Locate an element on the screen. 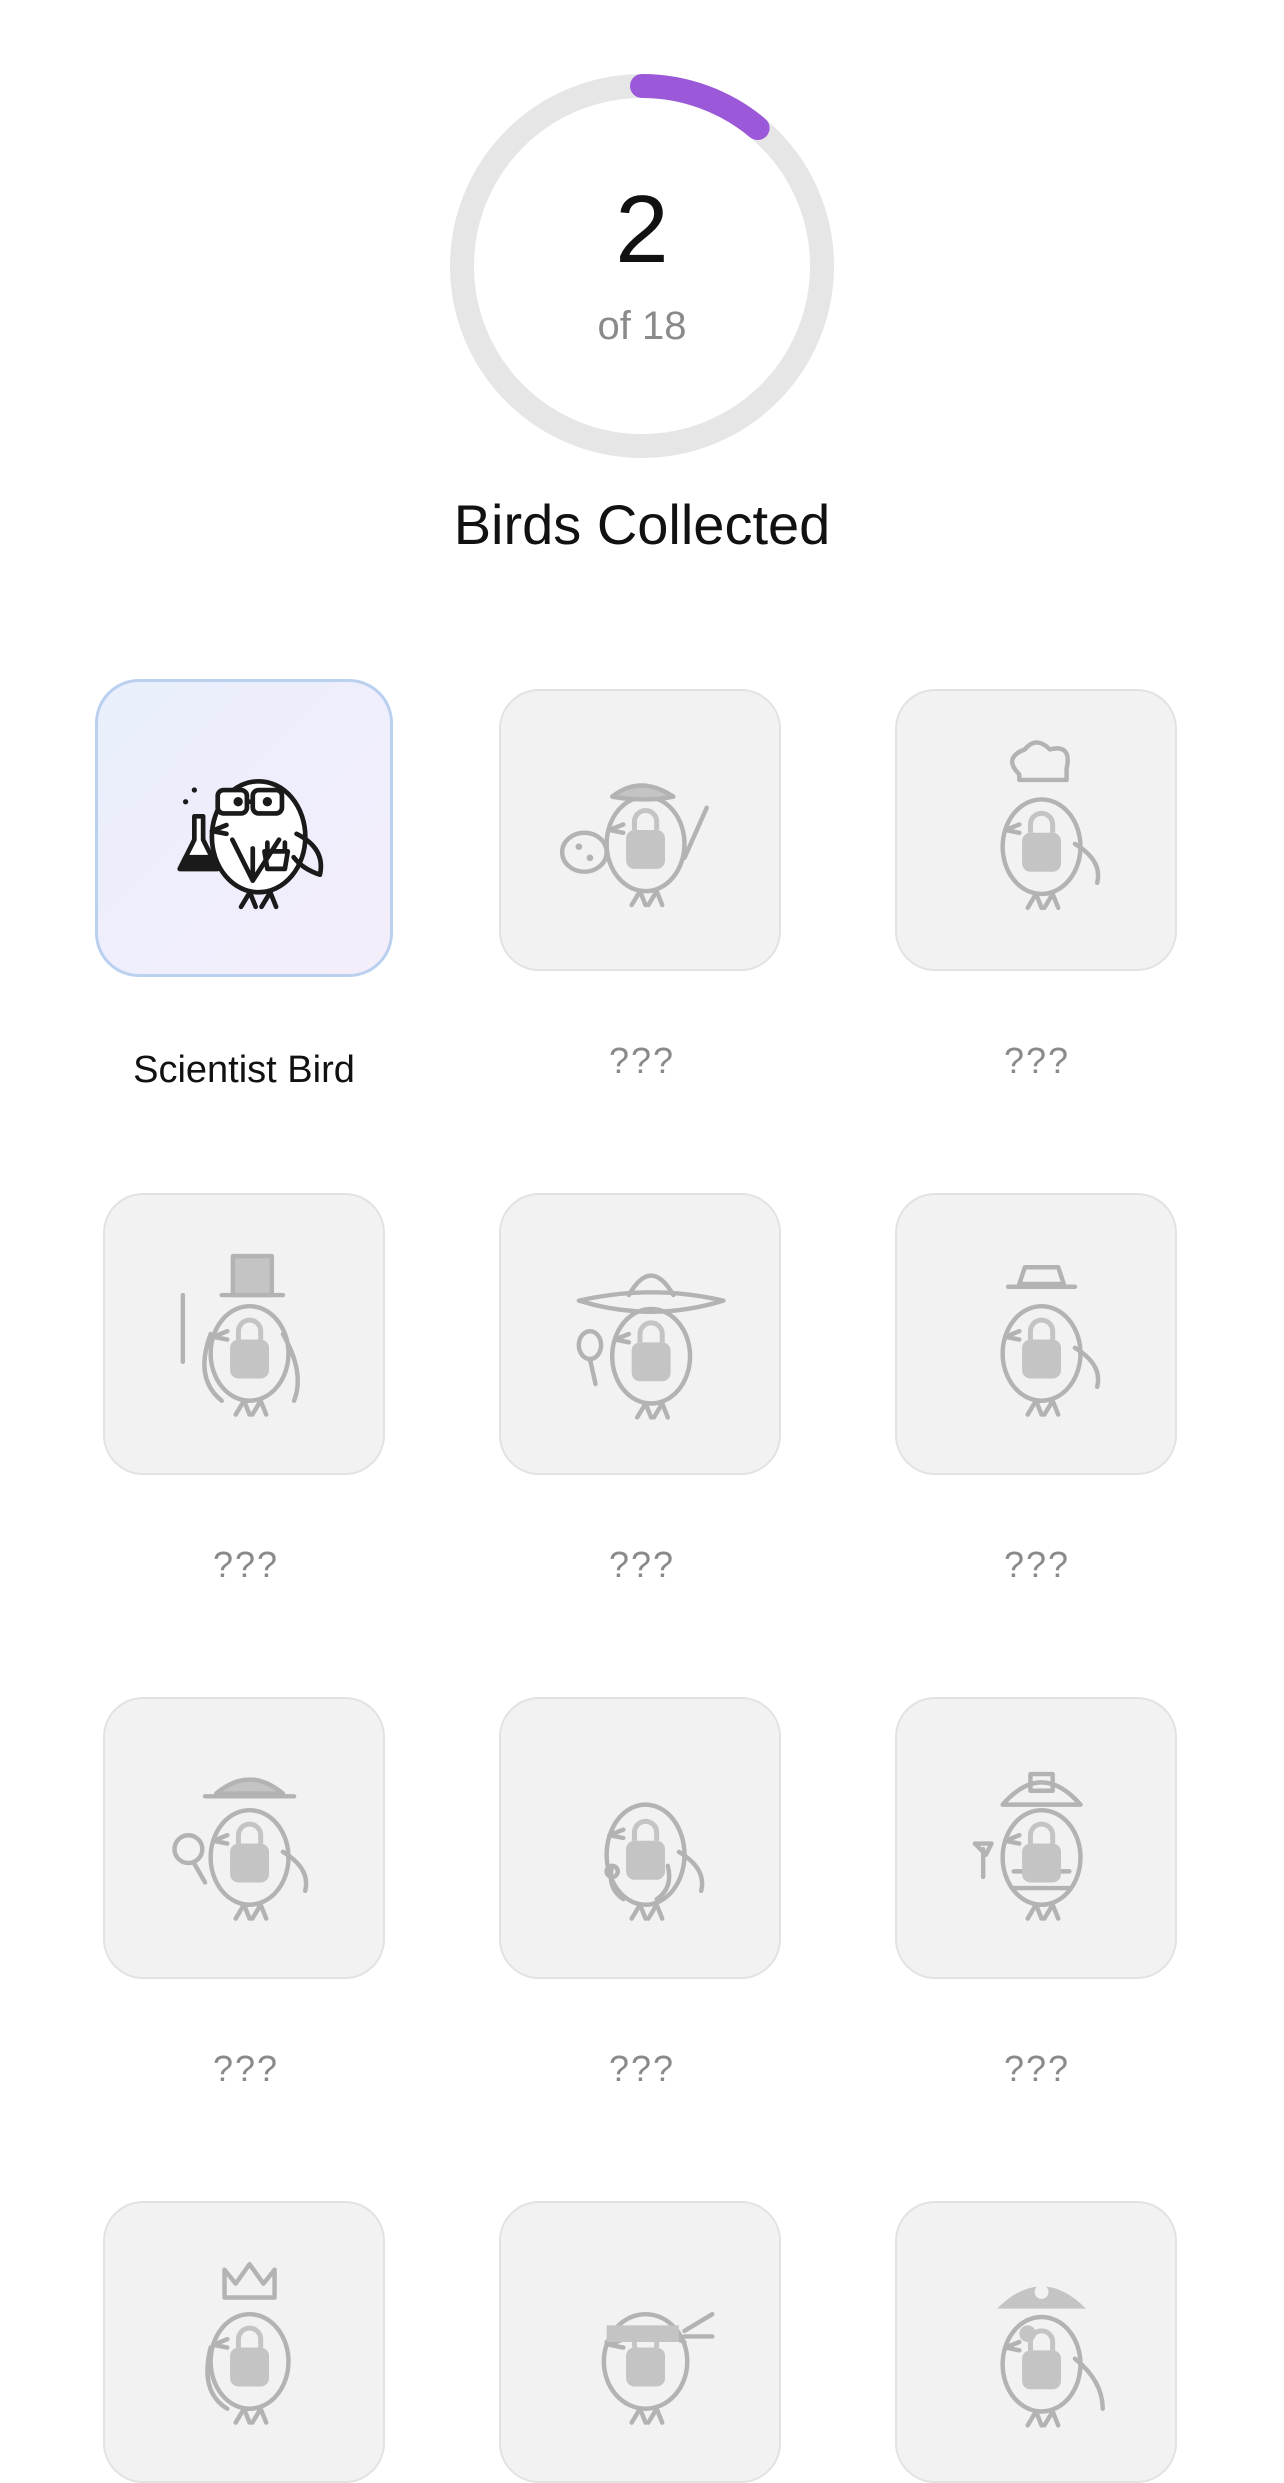  magician-bird-icon is located at coordinates (240, 1335).